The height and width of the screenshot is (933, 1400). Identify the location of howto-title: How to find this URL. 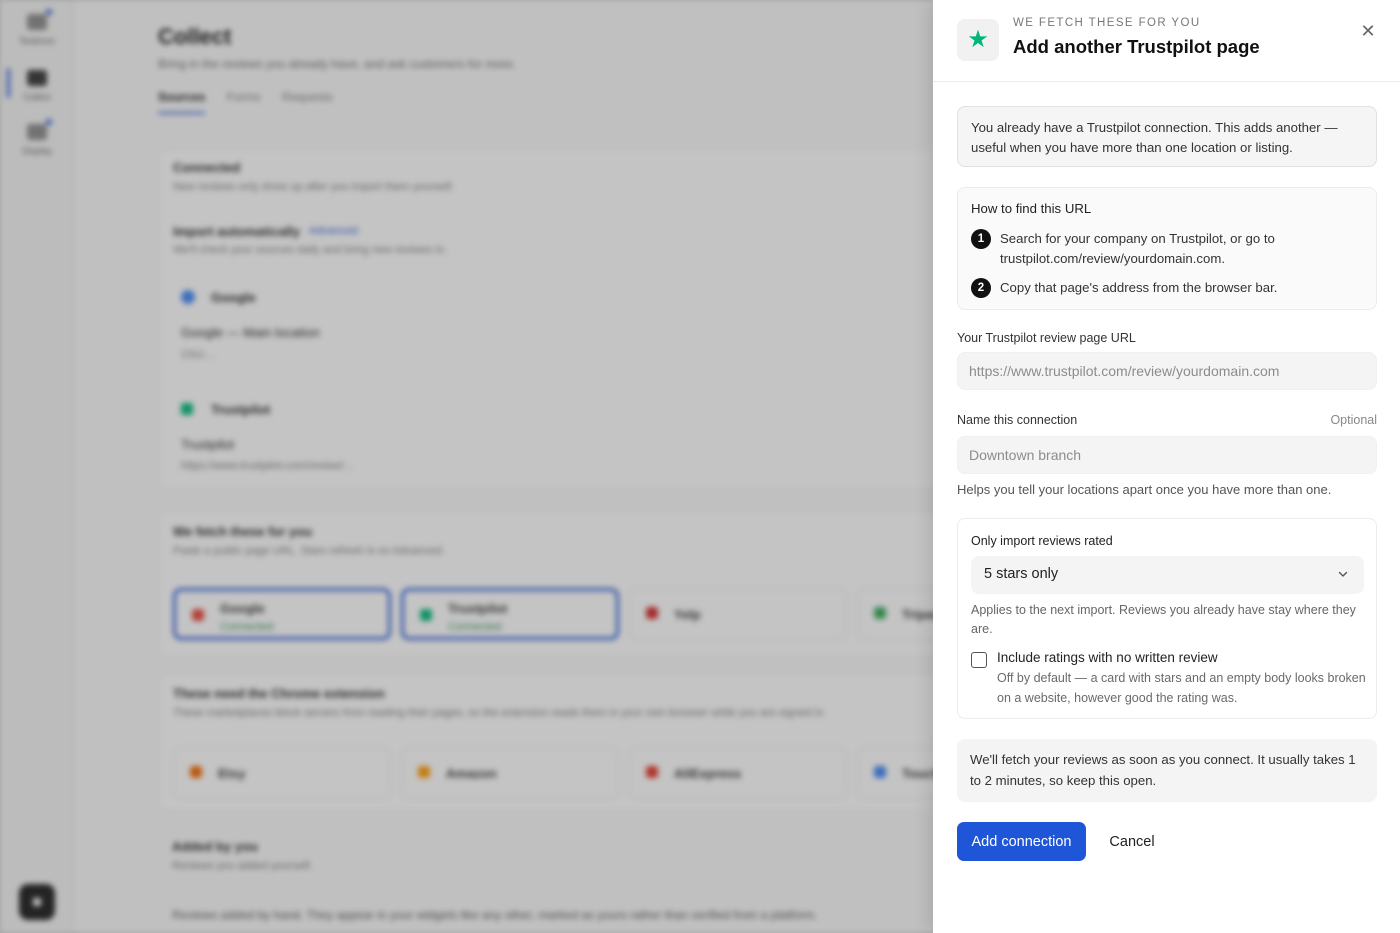
(1031, 208).